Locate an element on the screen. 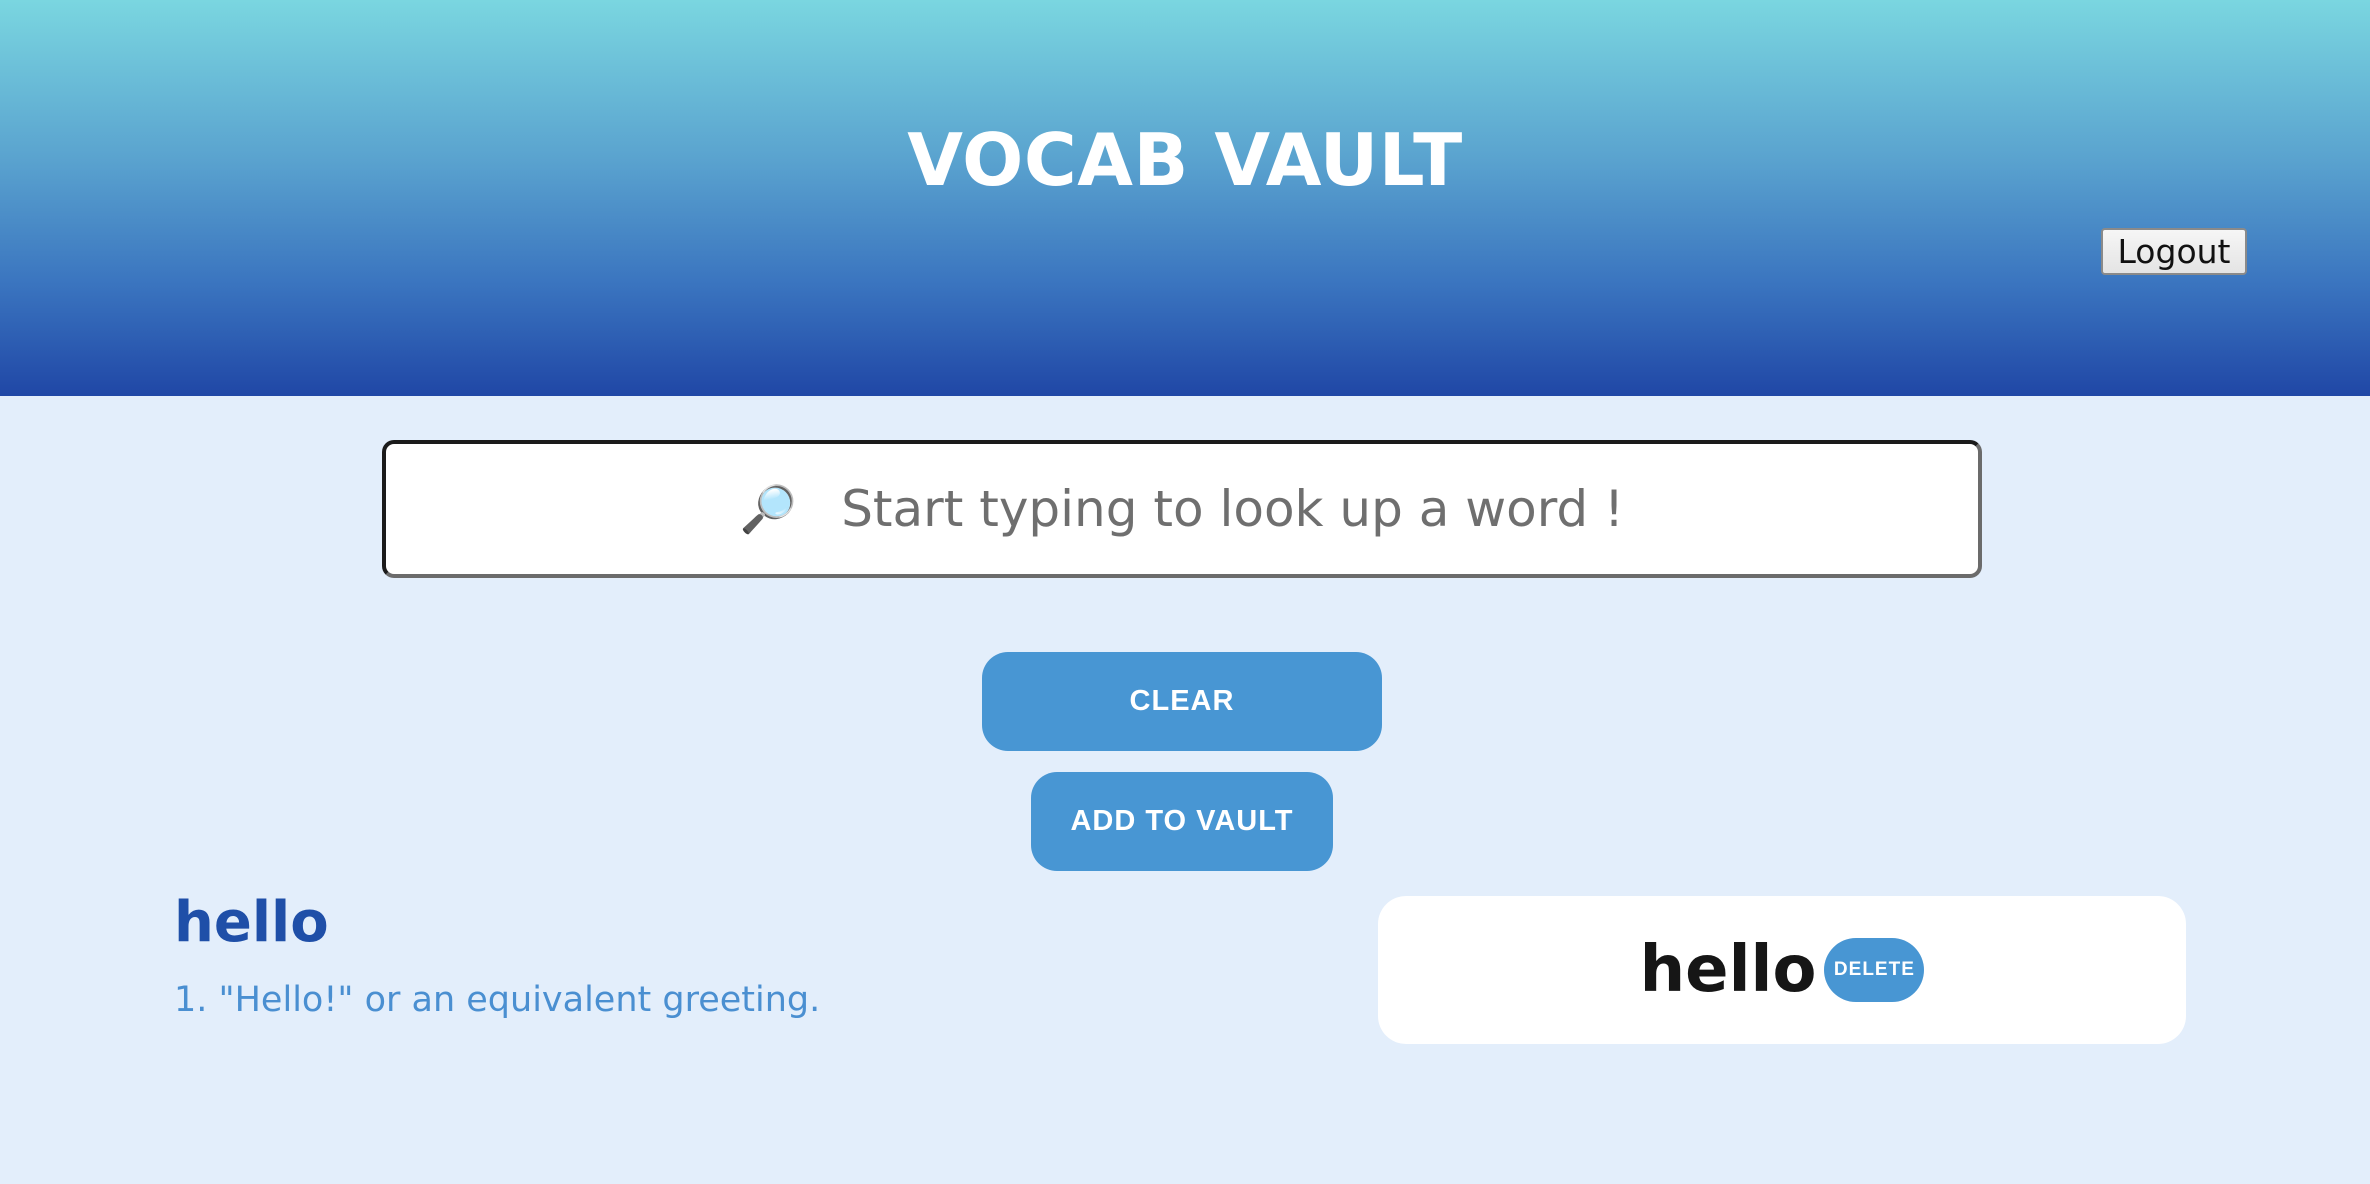 The width and height of the screenshot is (2370, 1184). clear-button: CLEAR is located at coordinates (1182, 701).